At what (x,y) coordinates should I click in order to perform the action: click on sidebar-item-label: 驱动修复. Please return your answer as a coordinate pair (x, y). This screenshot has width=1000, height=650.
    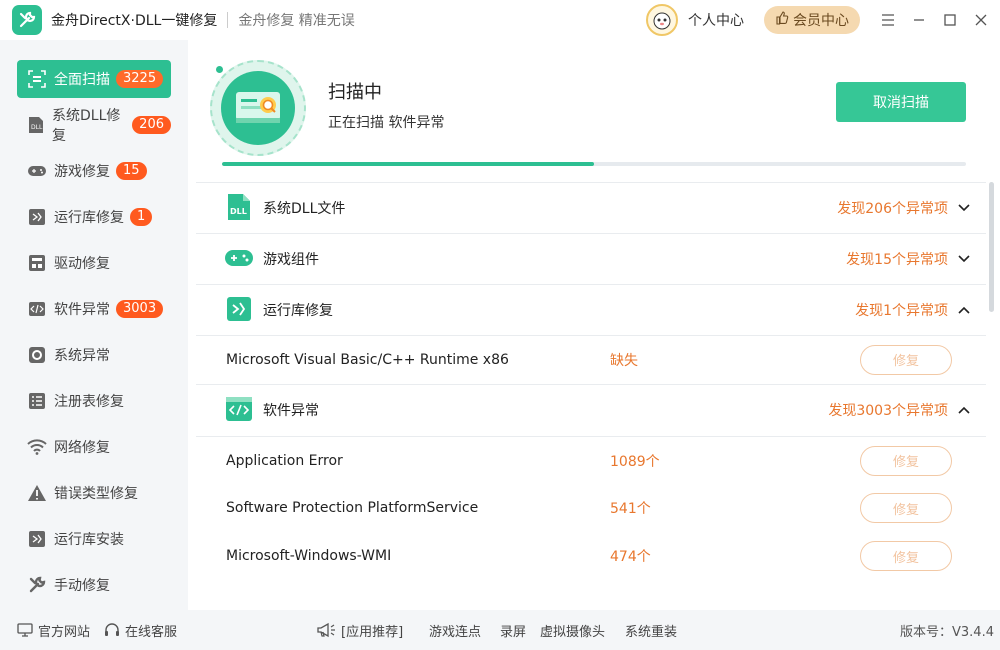
    Looking at the image, I should click on (82, 264).